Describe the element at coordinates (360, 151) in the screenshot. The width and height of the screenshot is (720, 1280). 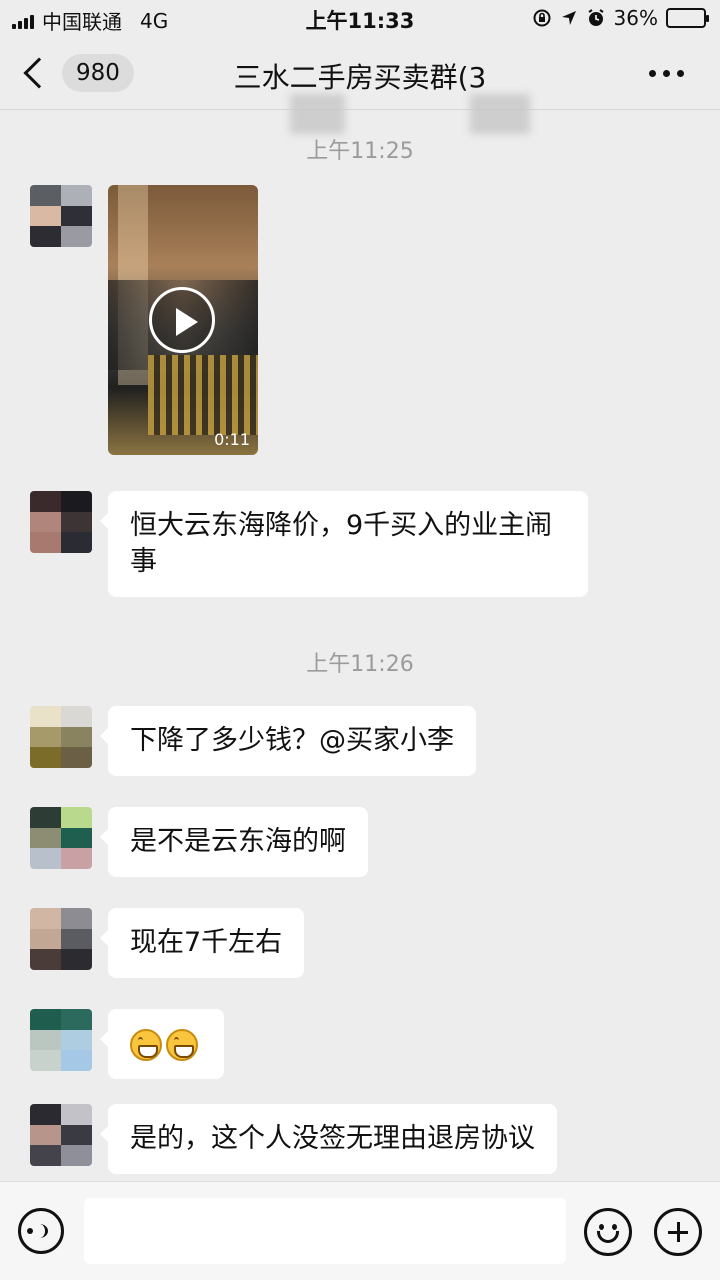
I see `timestamp: 上午11:25` at that location.